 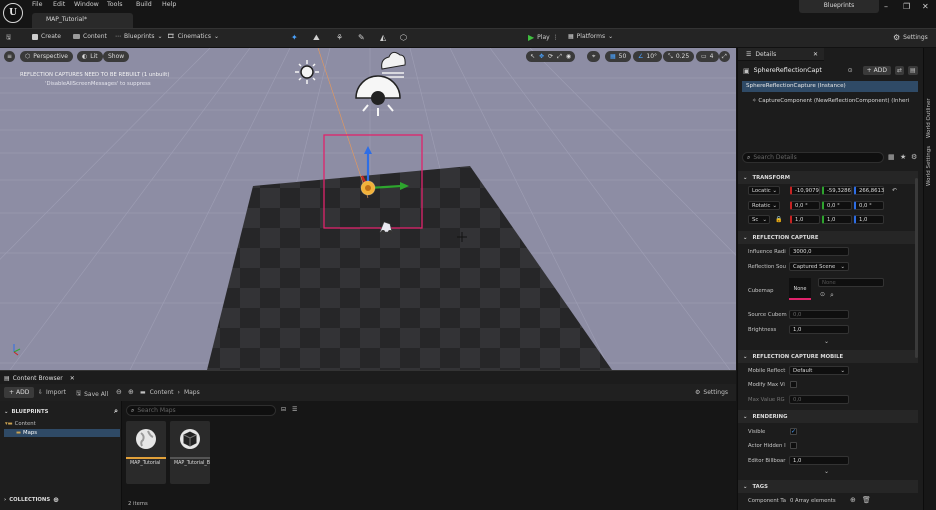 I want to click on editor-billboard-field: 1,0, so click(x=819, y=460).